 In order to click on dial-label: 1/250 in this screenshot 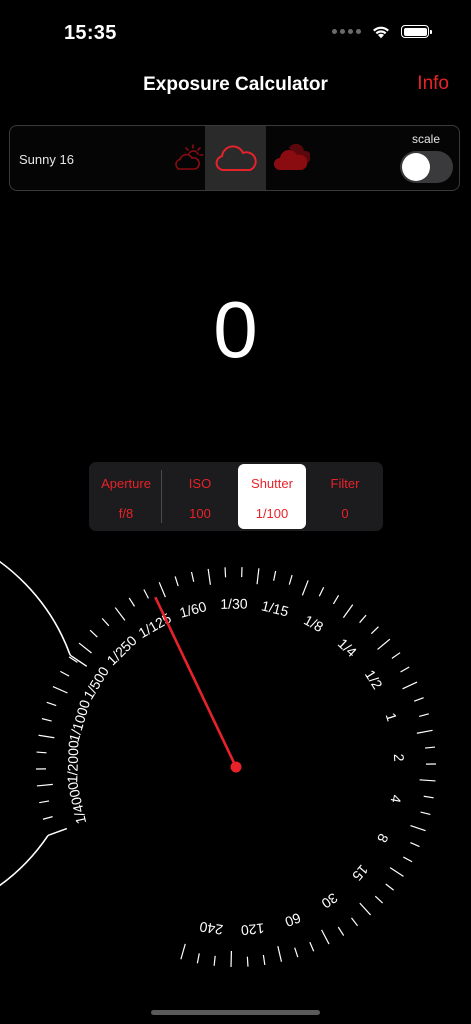, I will do `click(122, 650)`.